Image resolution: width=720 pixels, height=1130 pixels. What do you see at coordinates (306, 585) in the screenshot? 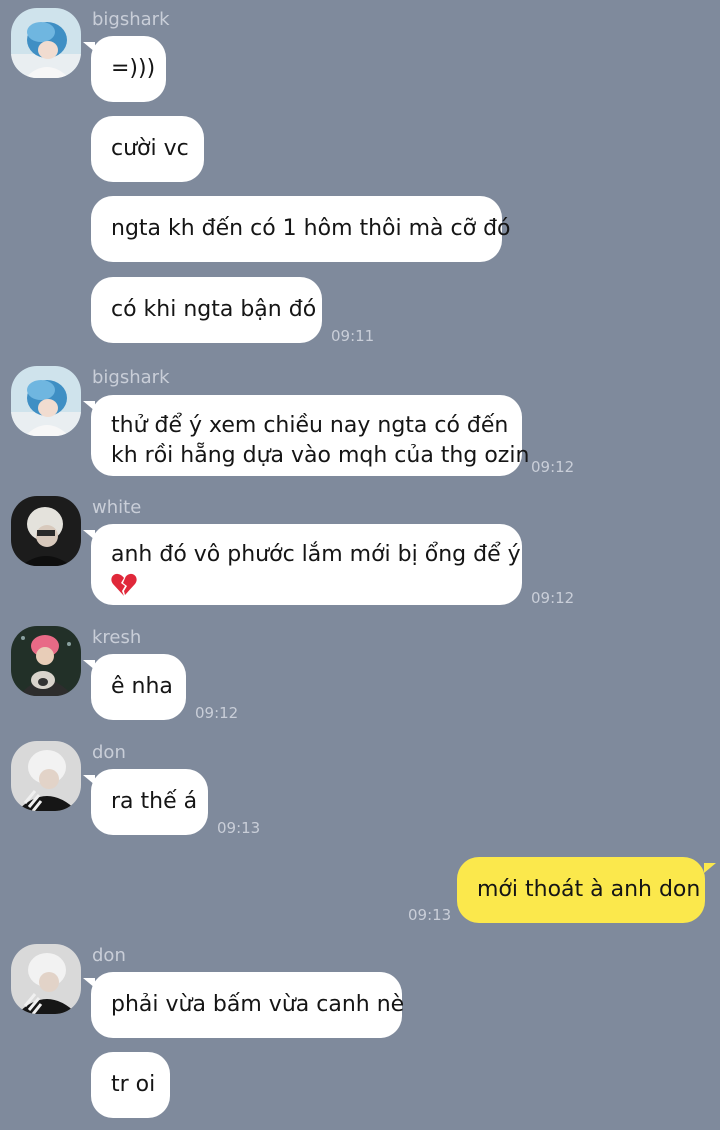
I see `emoji-line` at bounding box center [306, 585].